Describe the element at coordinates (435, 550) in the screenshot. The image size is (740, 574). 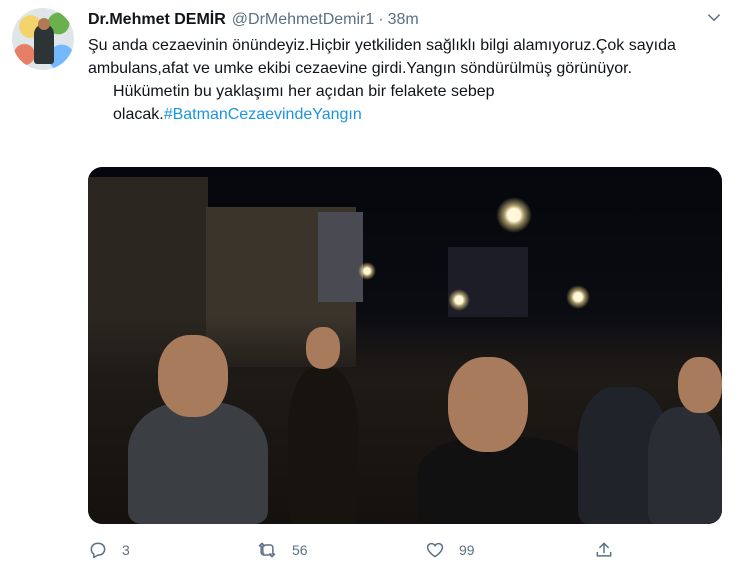
I see `heart-icon` at that location.